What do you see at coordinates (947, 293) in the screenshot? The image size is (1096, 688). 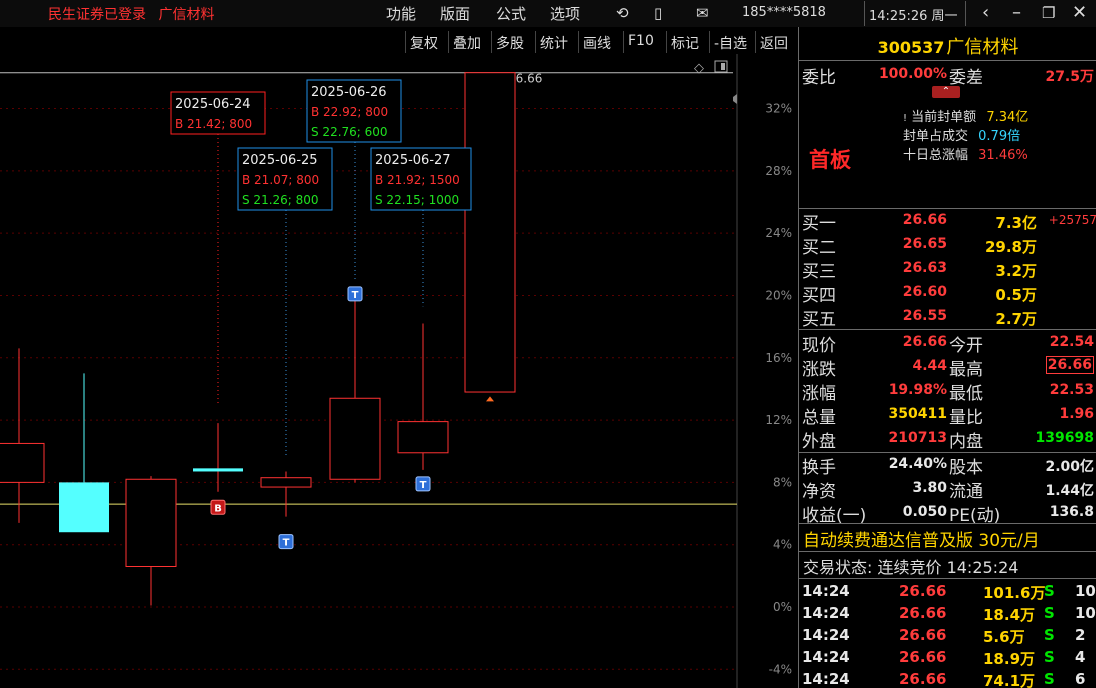 I see `bid-row: 买四 26.60 0.5万` at bounding box center [947, 293].